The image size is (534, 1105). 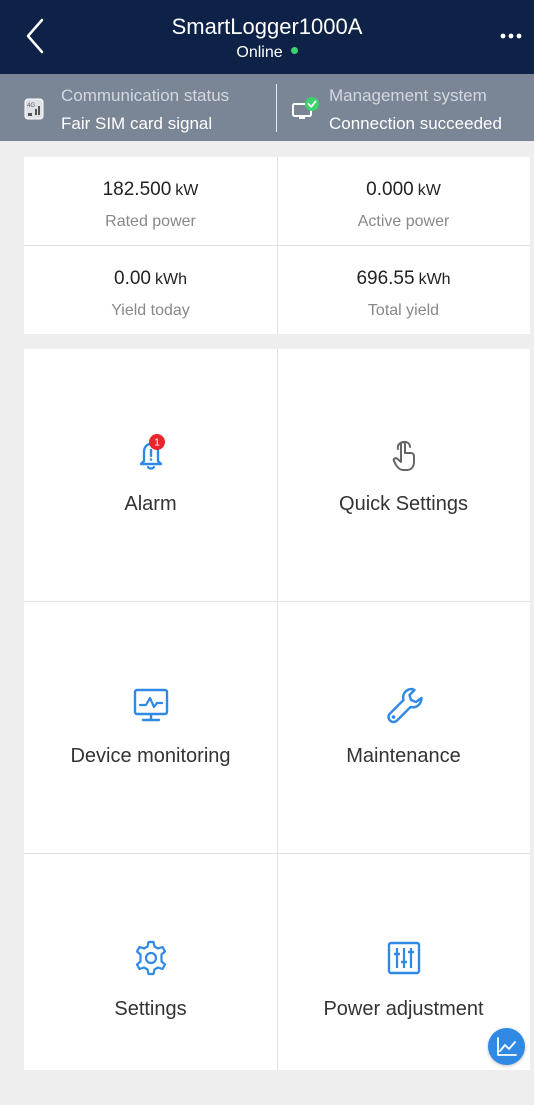 What do you see at coordinates (150, 705) in the screenshot?
I see `monitor-icon` at bounding box center [150, 705].